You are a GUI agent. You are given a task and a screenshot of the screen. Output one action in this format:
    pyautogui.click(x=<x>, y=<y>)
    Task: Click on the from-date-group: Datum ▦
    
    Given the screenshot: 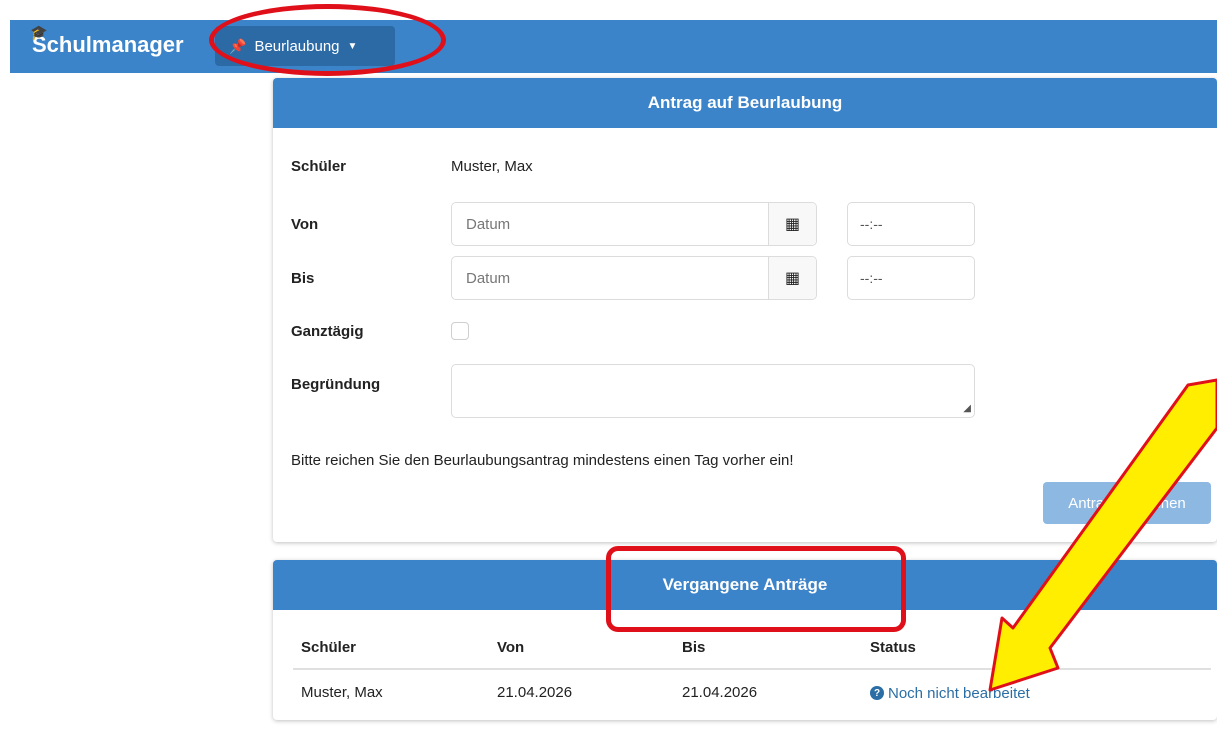 What is the action you would take?
    pyautogui.click(x=634, y=224)
    